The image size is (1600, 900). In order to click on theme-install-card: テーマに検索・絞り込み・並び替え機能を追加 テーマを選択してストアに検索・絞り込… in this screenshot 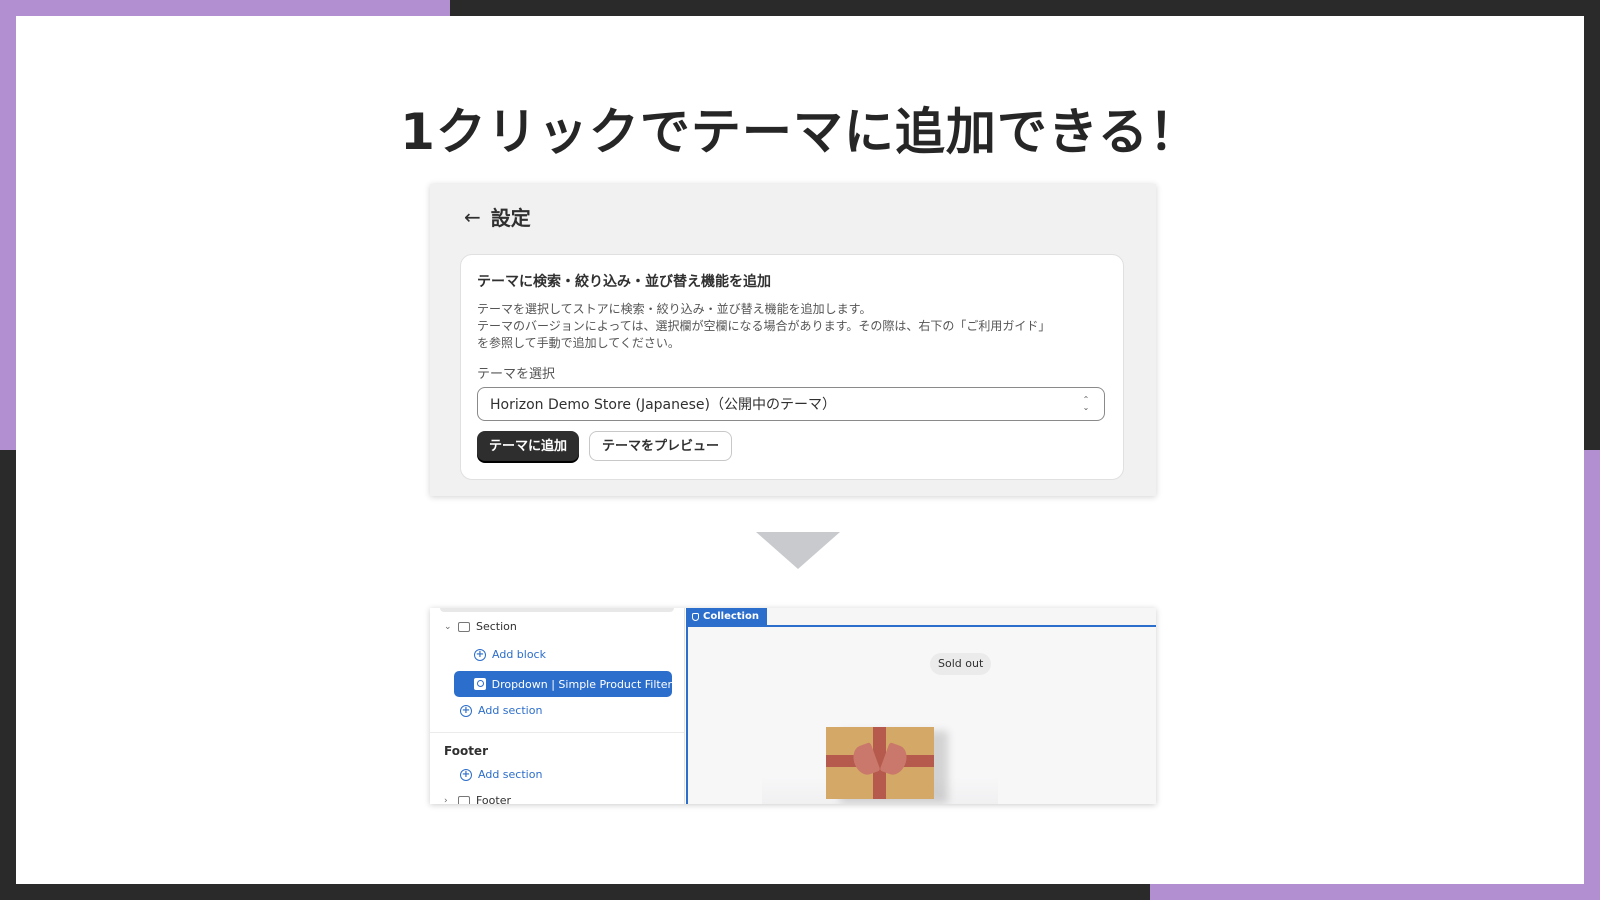, I will do `click(792, 367)`.